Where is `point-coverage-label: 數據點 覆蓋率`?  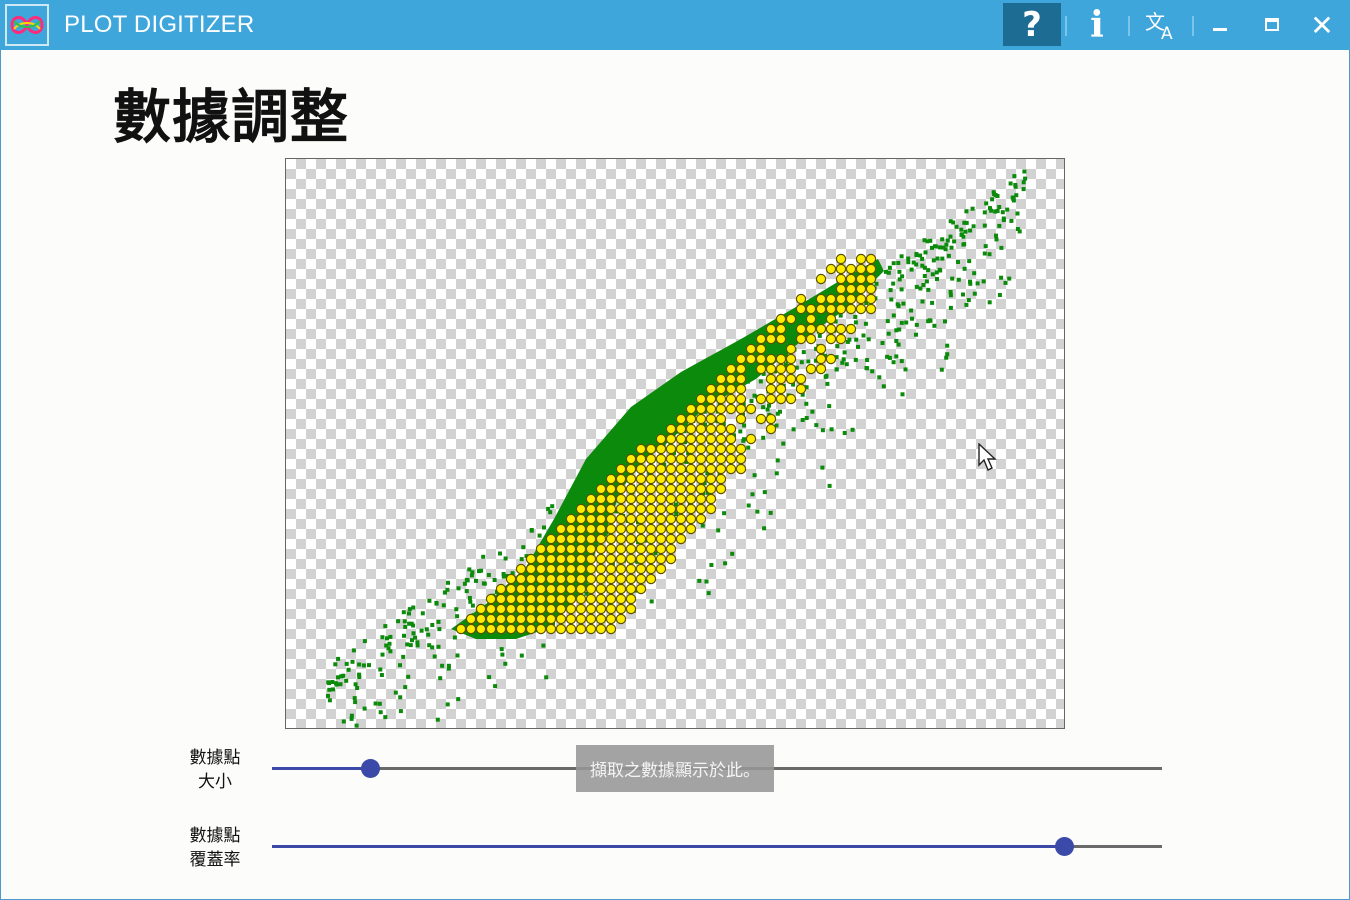 point-coverage-label: 數據點 覆蓋率 is located at coordinates (215, 848).